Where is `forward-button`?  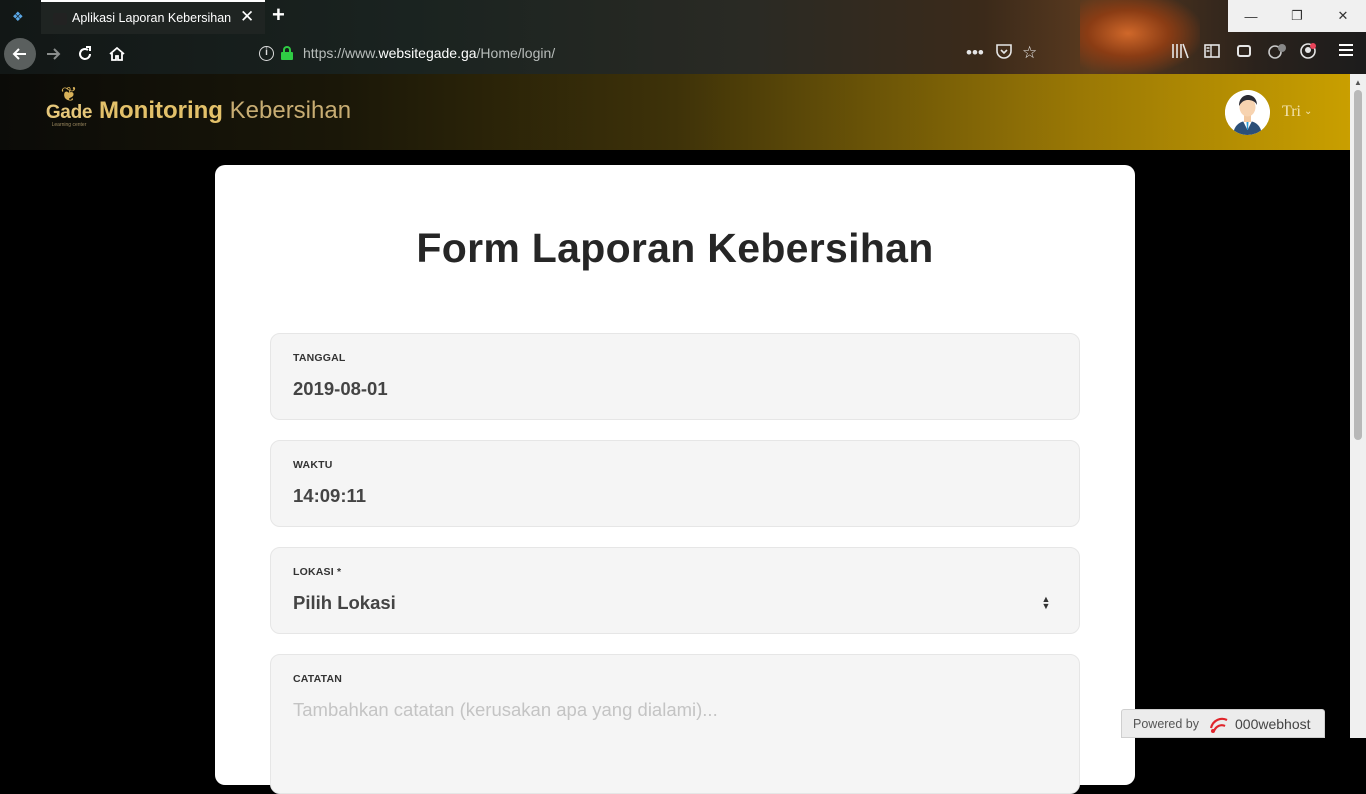
forward-button is located at coordinates (53, 54).